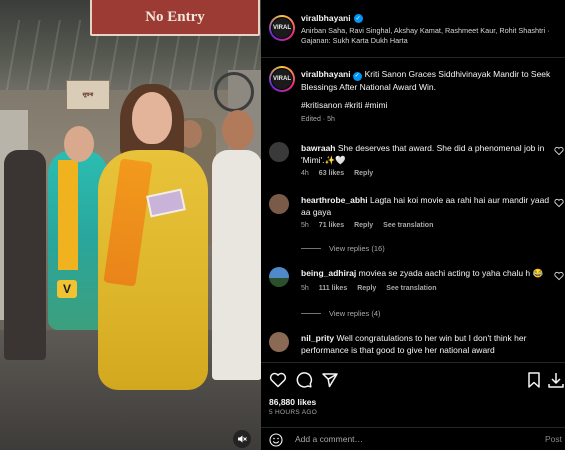 The height and width of the screenshot is (450, 565). I want to click on person-teal-head, so click(79, 144).